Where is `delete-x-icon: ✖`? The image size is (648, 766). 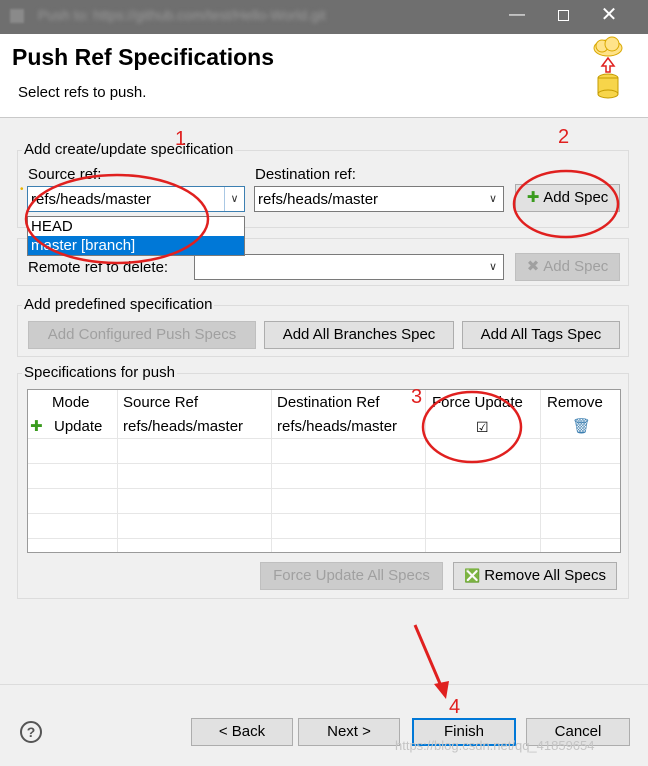
delete-x-icon: ✖ is located at coordinates (533, 266).